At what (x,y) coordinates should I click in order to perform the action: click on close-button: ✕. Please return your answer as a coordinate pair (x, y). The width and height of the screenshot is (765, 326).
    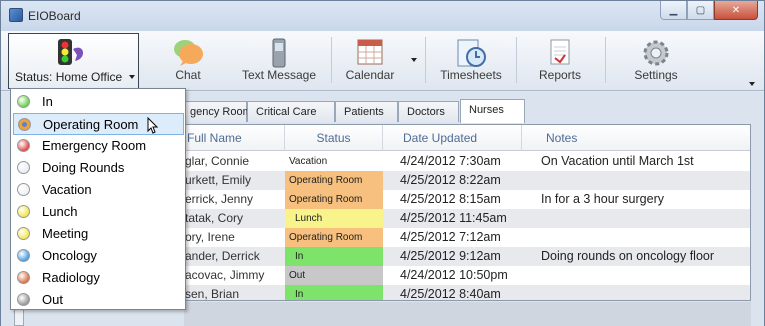
    Looking at the image, I should click on (736, 10).